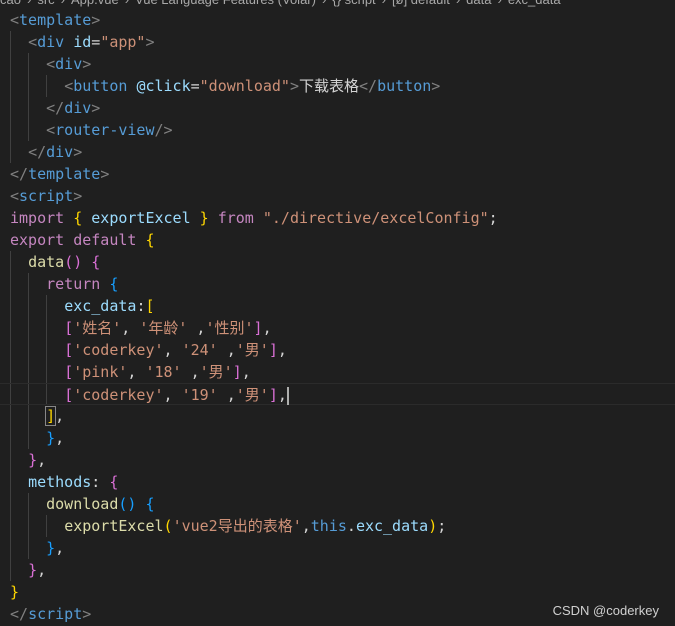 This screenshot has height=626, width=675. Describe the element at coordinates (163, 130) in the screenshot. I see `code-token: />` at that location.